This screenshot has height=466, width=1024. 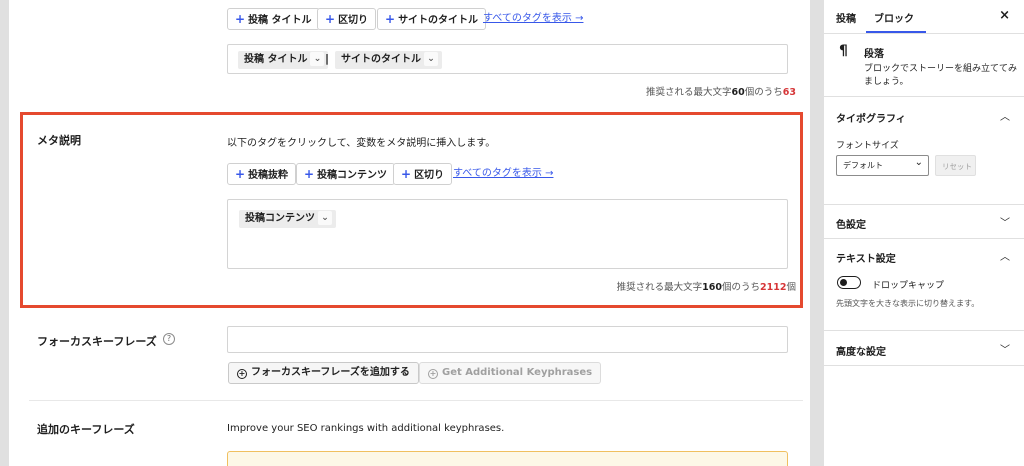 I want to click on paragraph-icon: ¶, so click(x=843, y=51).